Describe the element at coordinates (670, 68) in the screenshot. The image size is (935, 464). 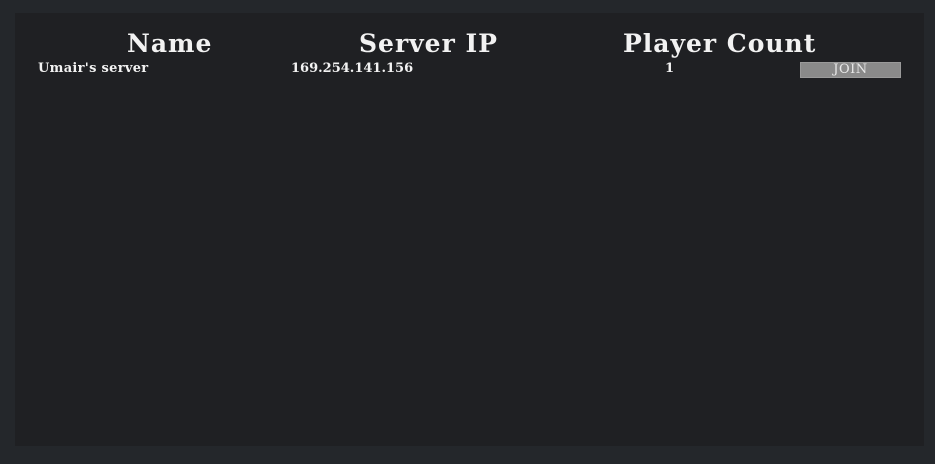
I see `player-count: 1` at that location.